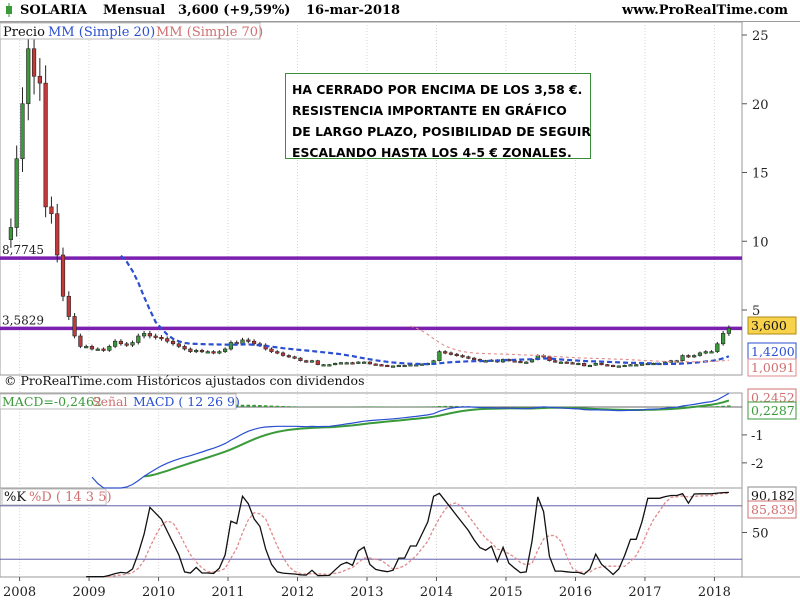 The width and height of the screenshot is (800, 600). Describe the element at coordinates (705, 10) in the screenshot. I see `site-link: www.ProRealTime.com` at that location.